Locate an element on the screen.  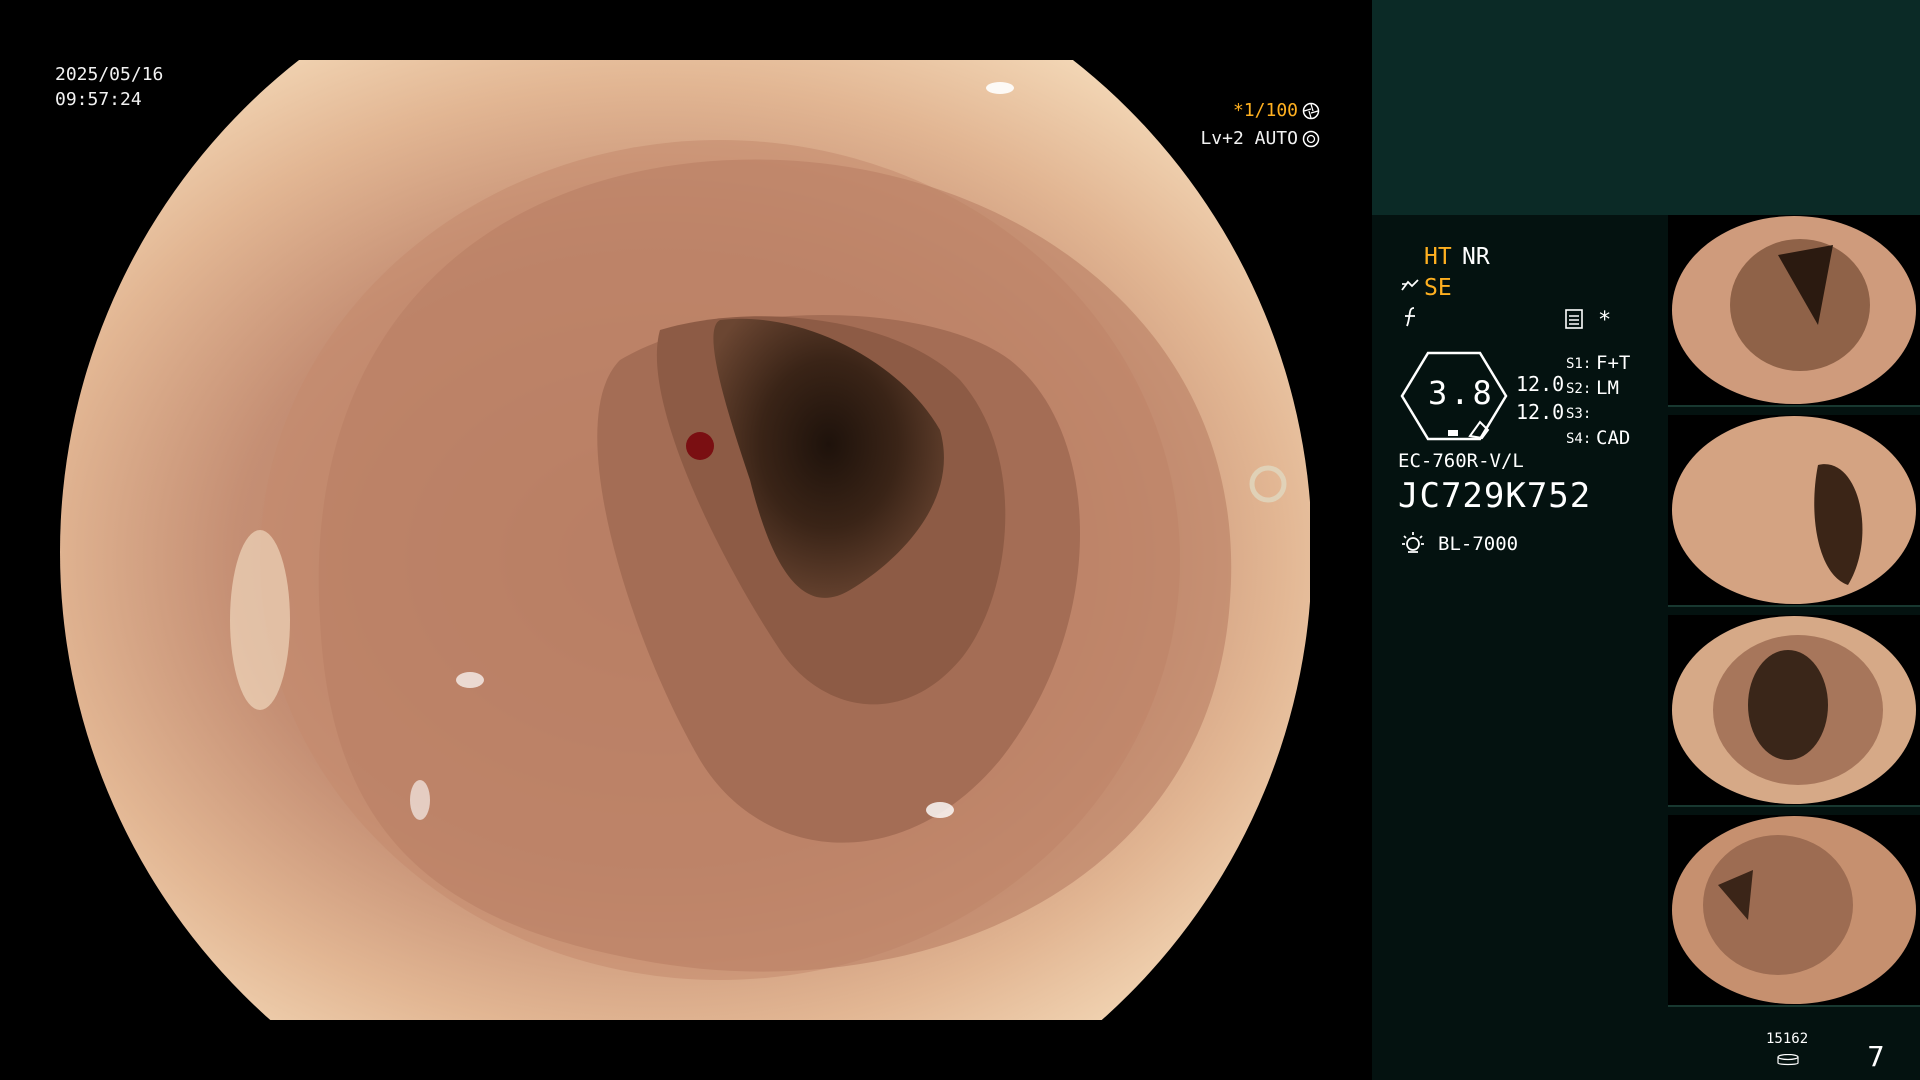
nr-mode: NR is located at coordinates (1476, 257).